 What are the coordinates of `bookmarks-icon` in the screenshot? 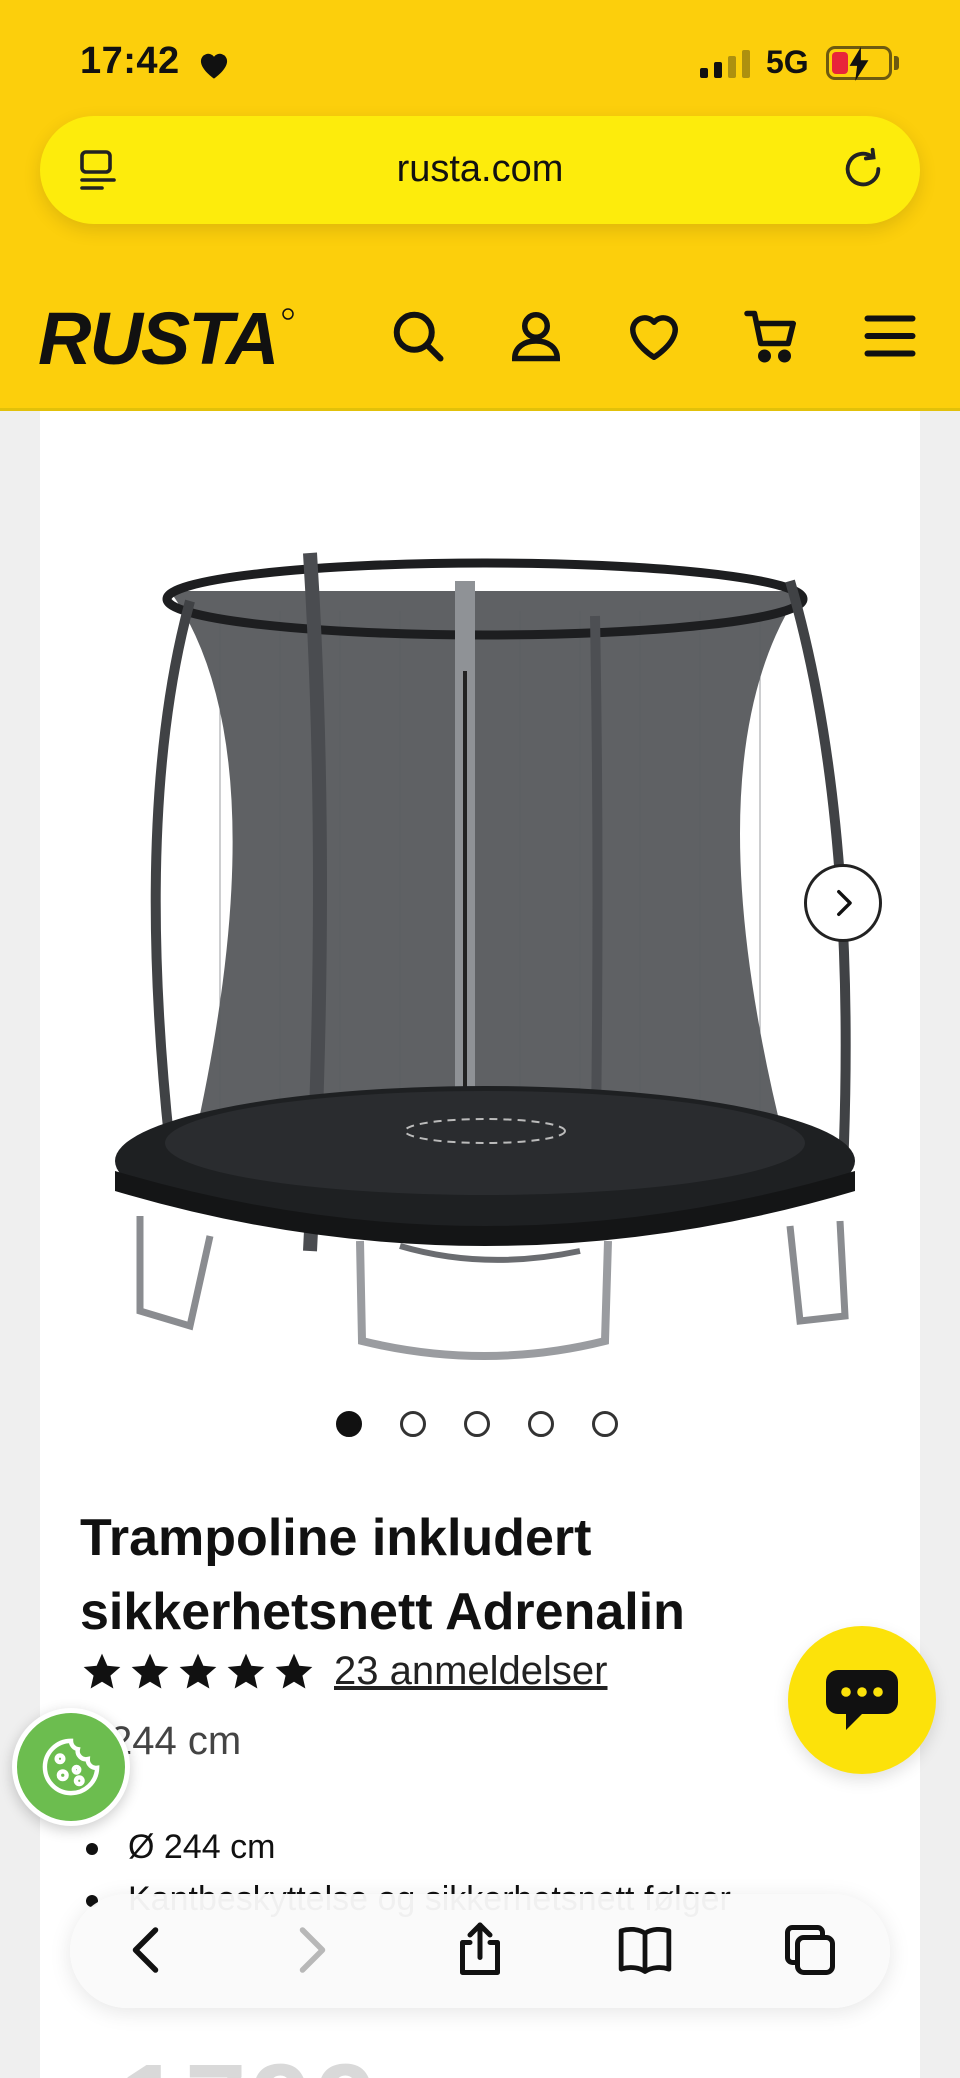 It's located at (645, 1950).